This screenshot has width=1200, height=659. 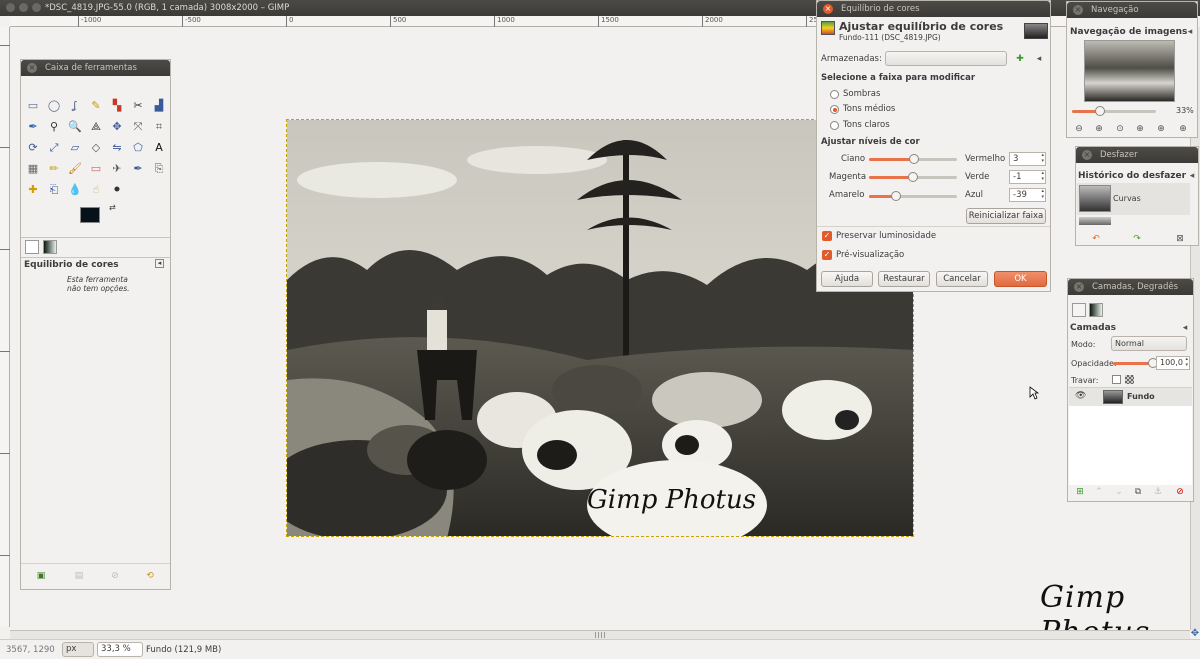 I want to click on zoom-fill-icon: ⊕, so click(x=1161, y=129).